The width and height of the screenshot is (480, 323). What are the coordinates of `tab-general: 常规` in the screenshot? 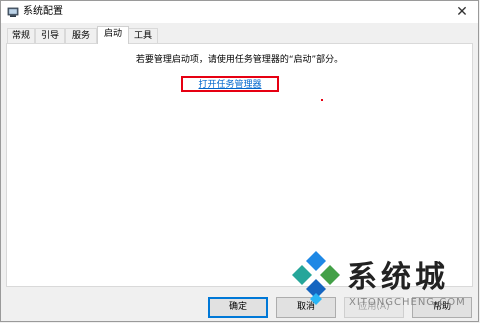 It's located at (21, 35).